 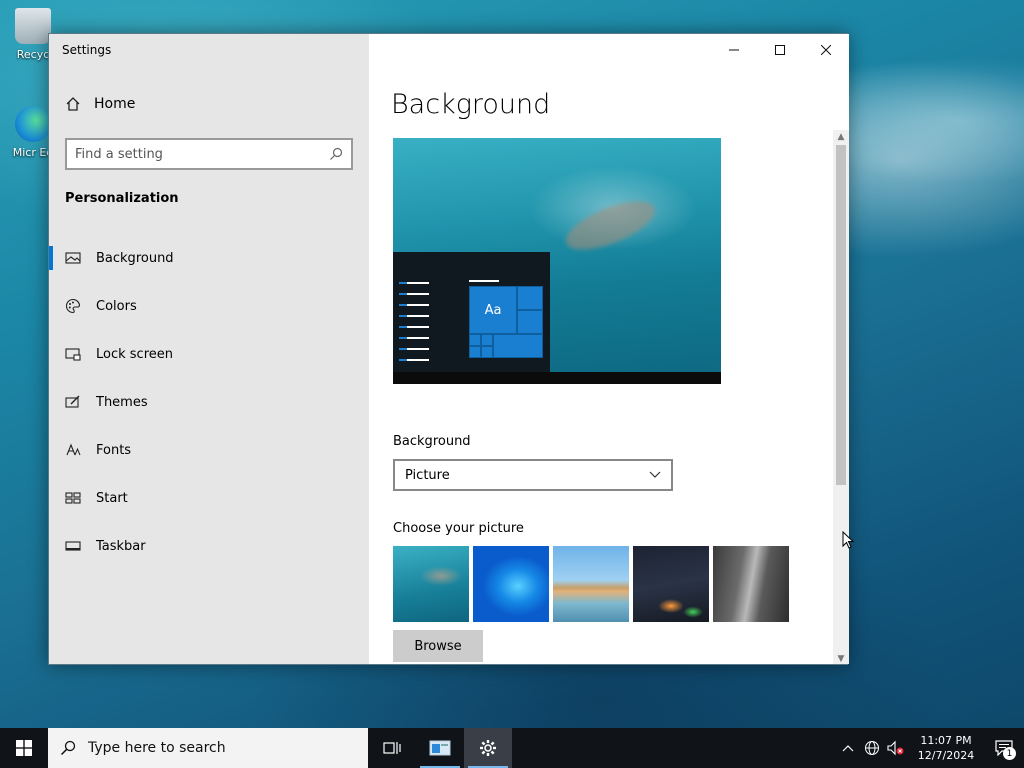 What do you see at coordinates (511, 584) in the screenshot?
I see `picture-thumbnail-windows` at bounding box center [511, 584].